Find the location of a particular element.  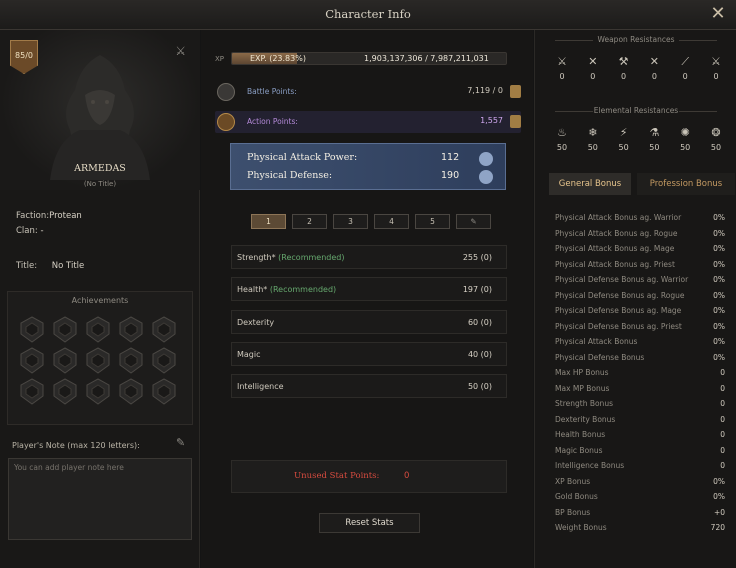

crossed-swords-icon: ⚔ is located at coordinates (562, 61).